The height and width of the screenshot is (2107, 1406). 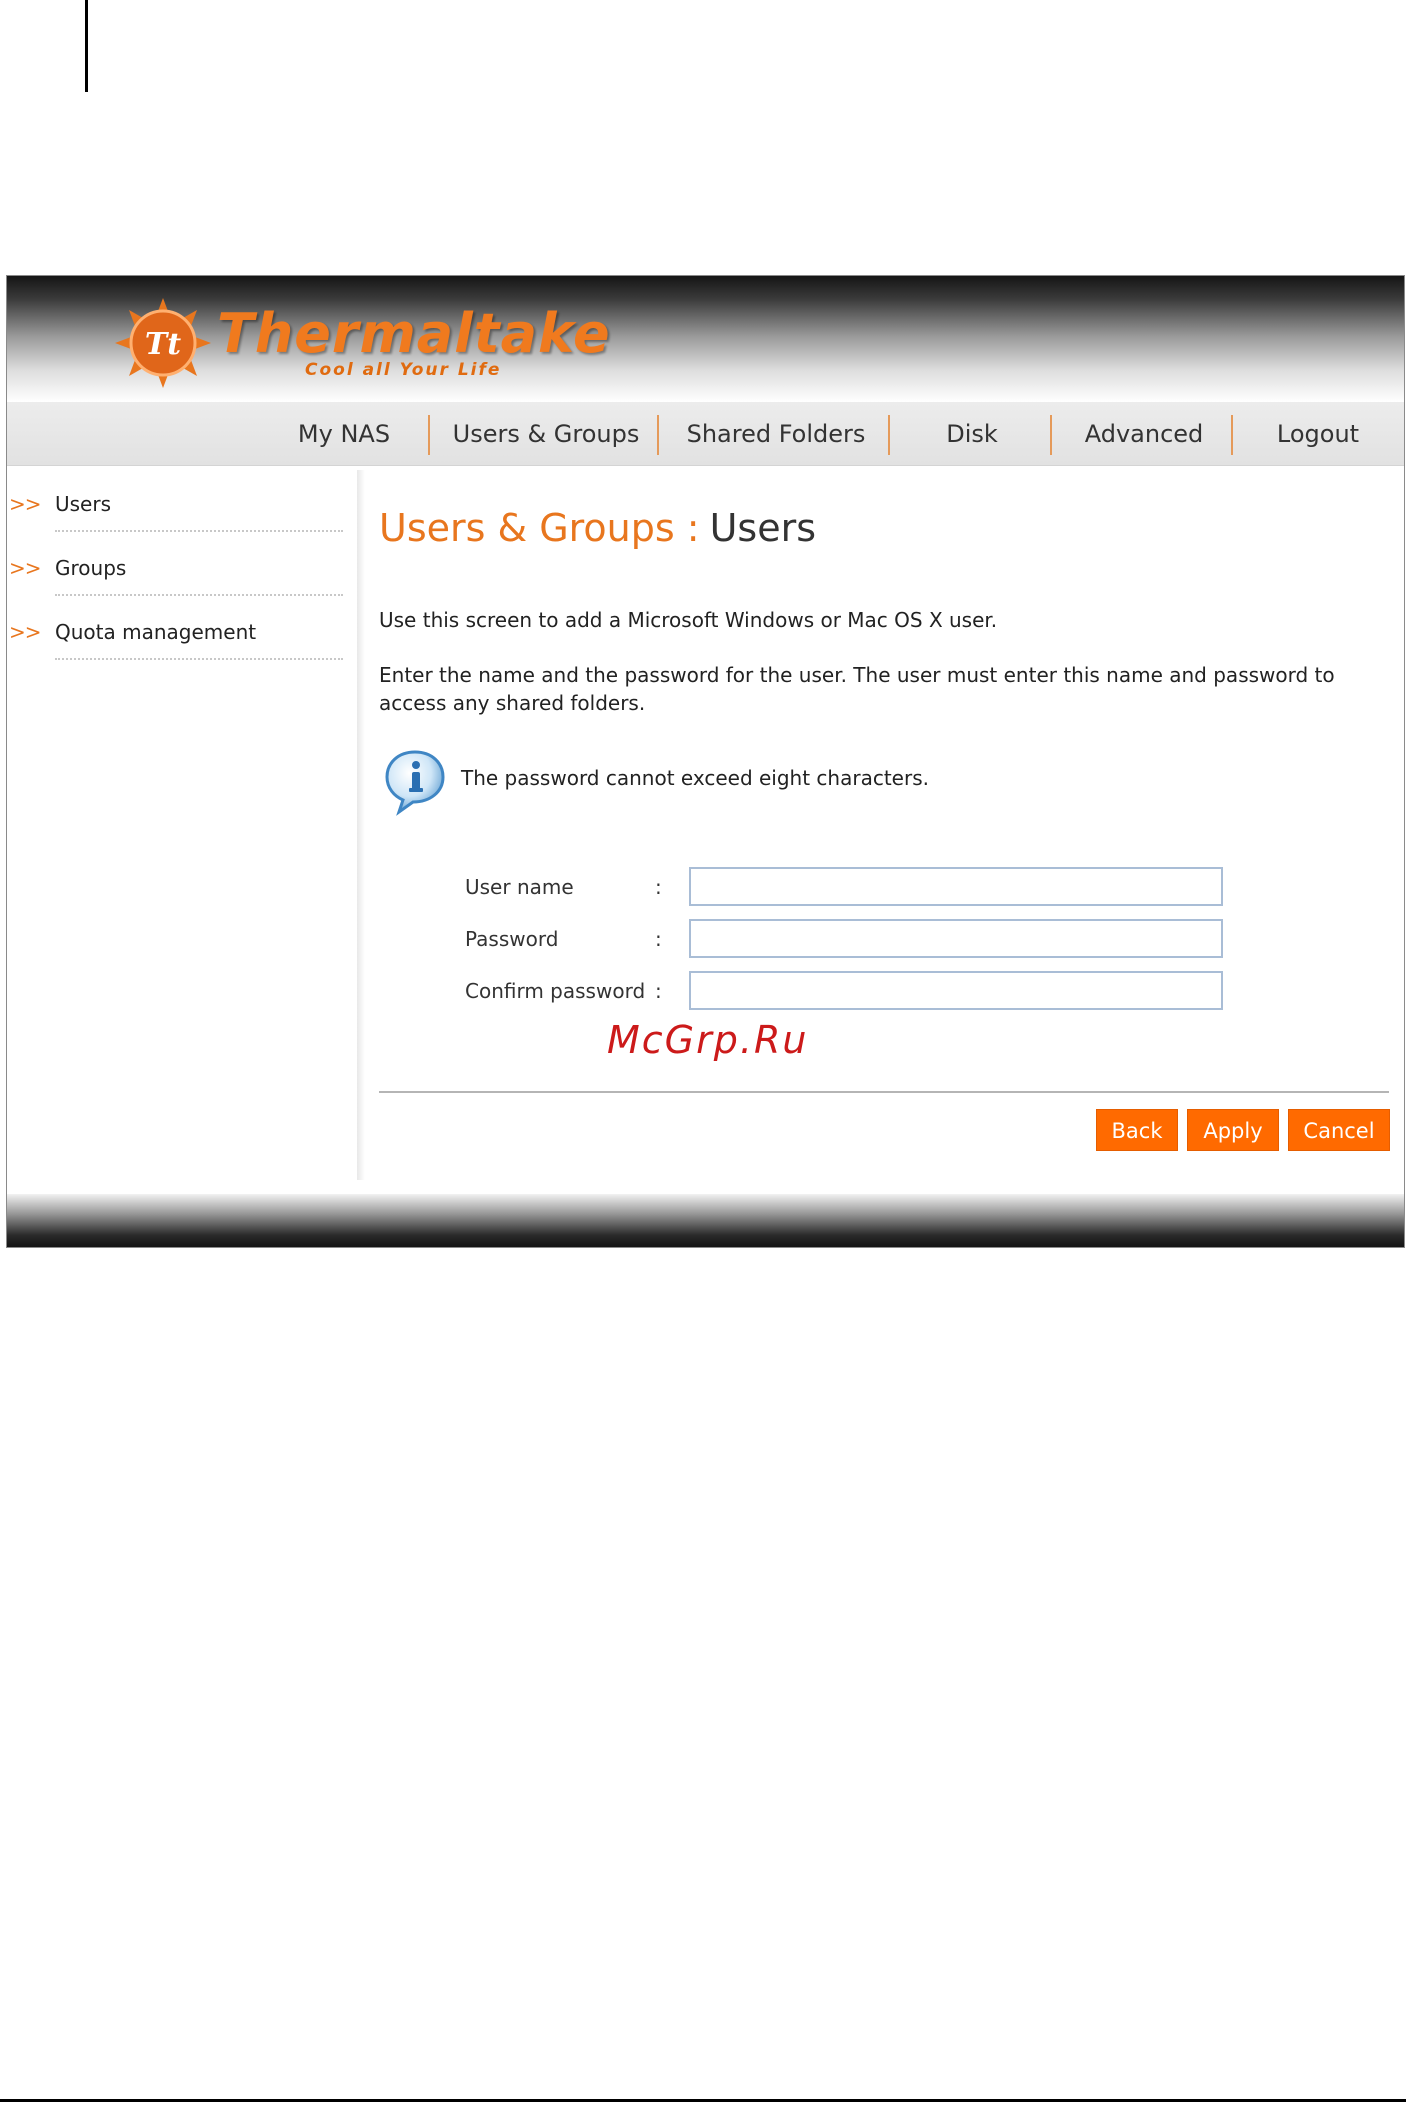 I want to click on password-label: Password, so click(x=512, y=939).